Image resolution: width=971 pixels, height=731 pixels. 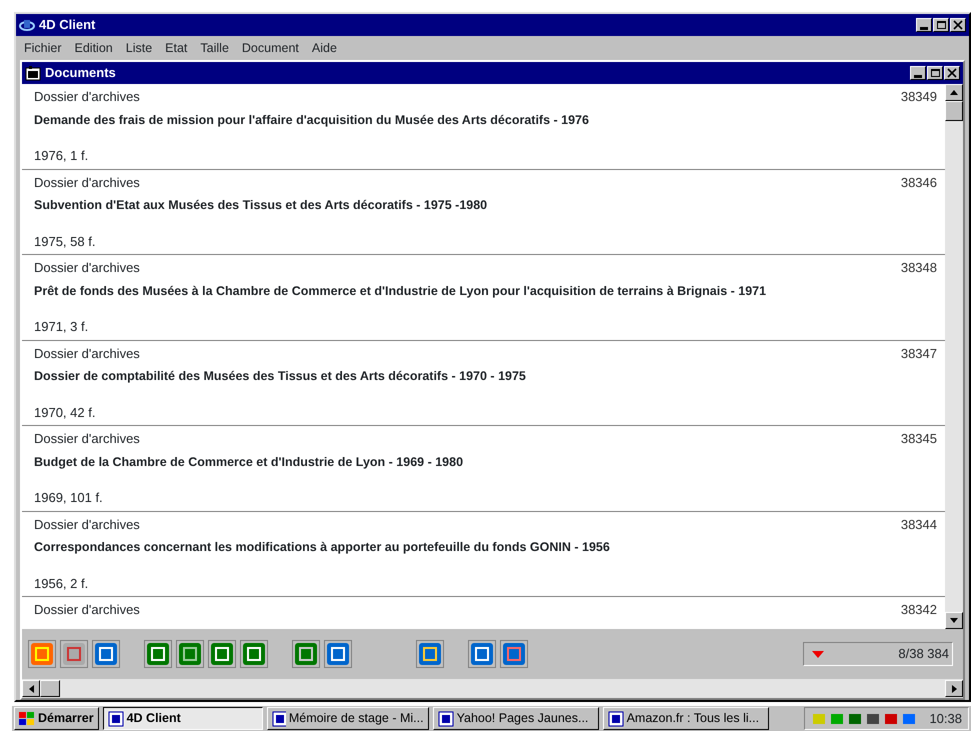 I want to click on record-title: Correspondances concernant les modifications à apporter au portefeuille du fonds GONIN - 1956, so click(x=322, y=547).